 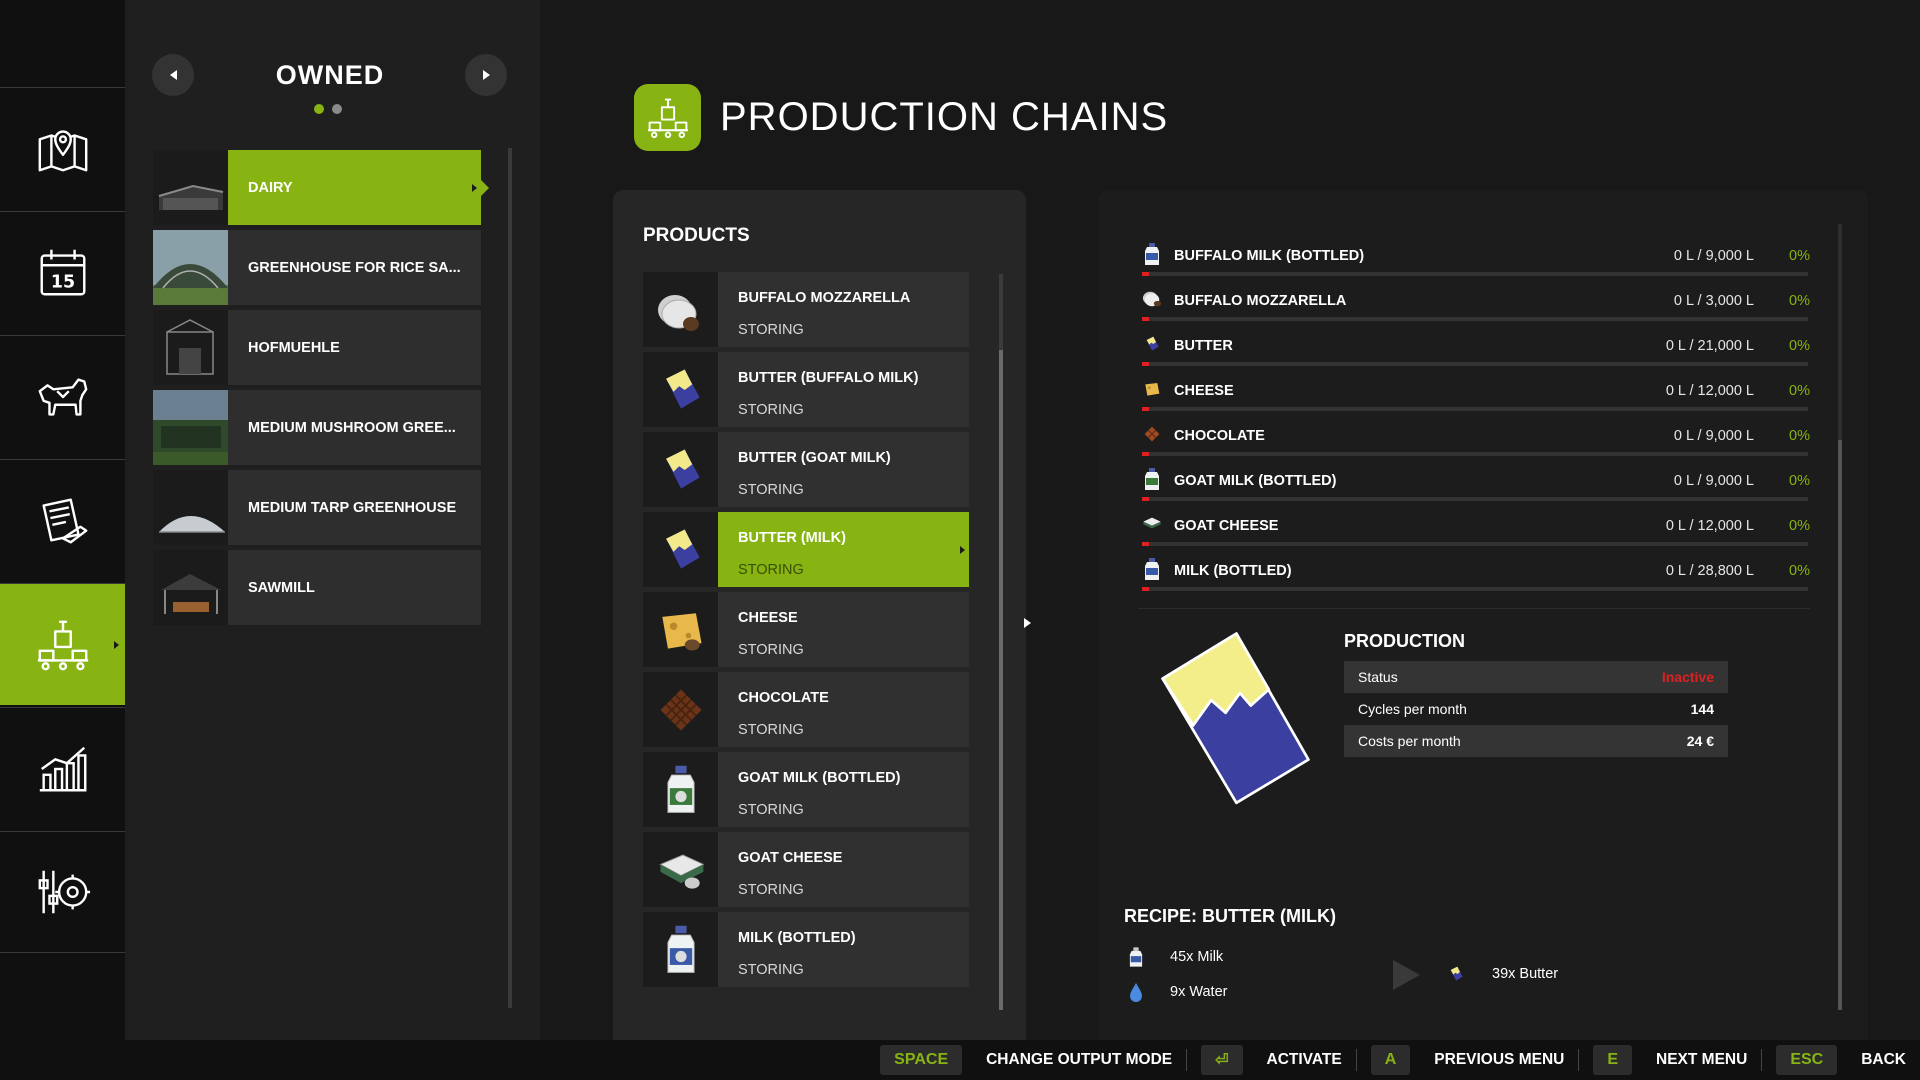 I want to click on key-badge: SPACE, so click(x=921, y=1060).